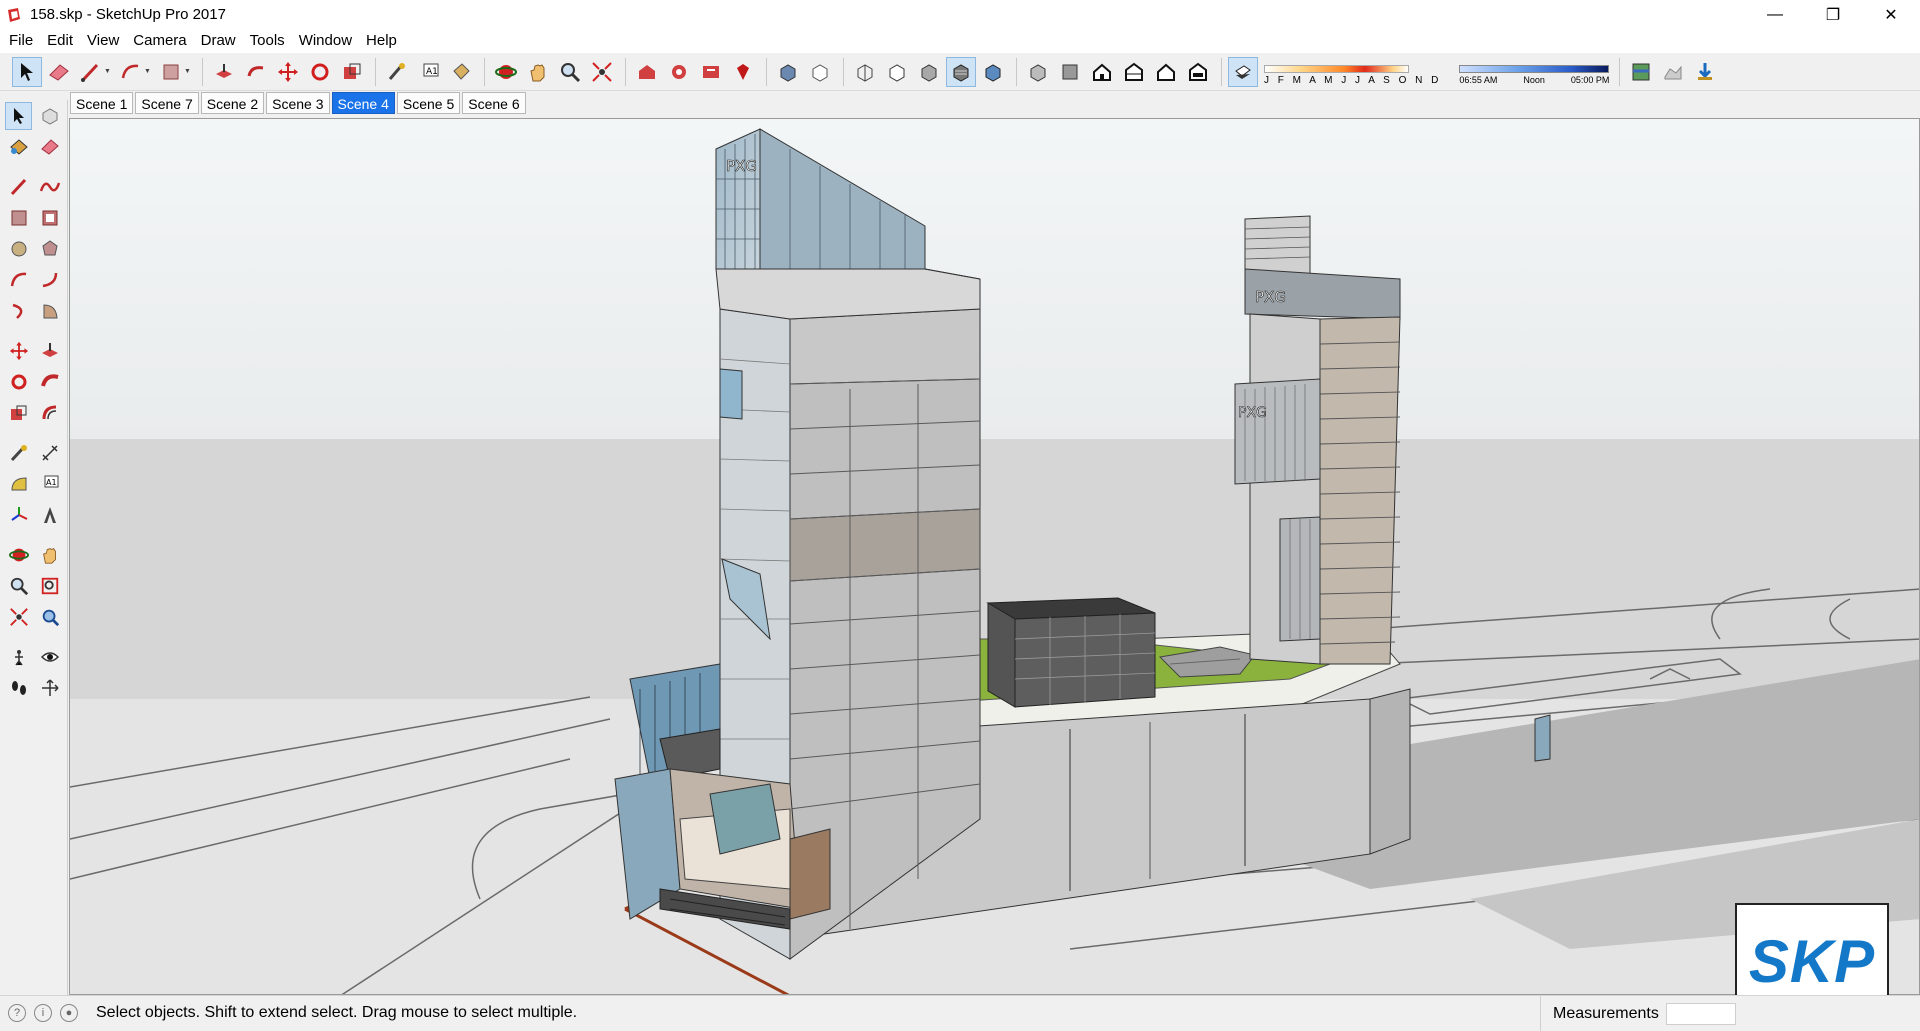  What do you see at coordinates (494, 103) in the screenshot?
I see `tab-scene-6: Scene 6` at bounding box center [494, 103].